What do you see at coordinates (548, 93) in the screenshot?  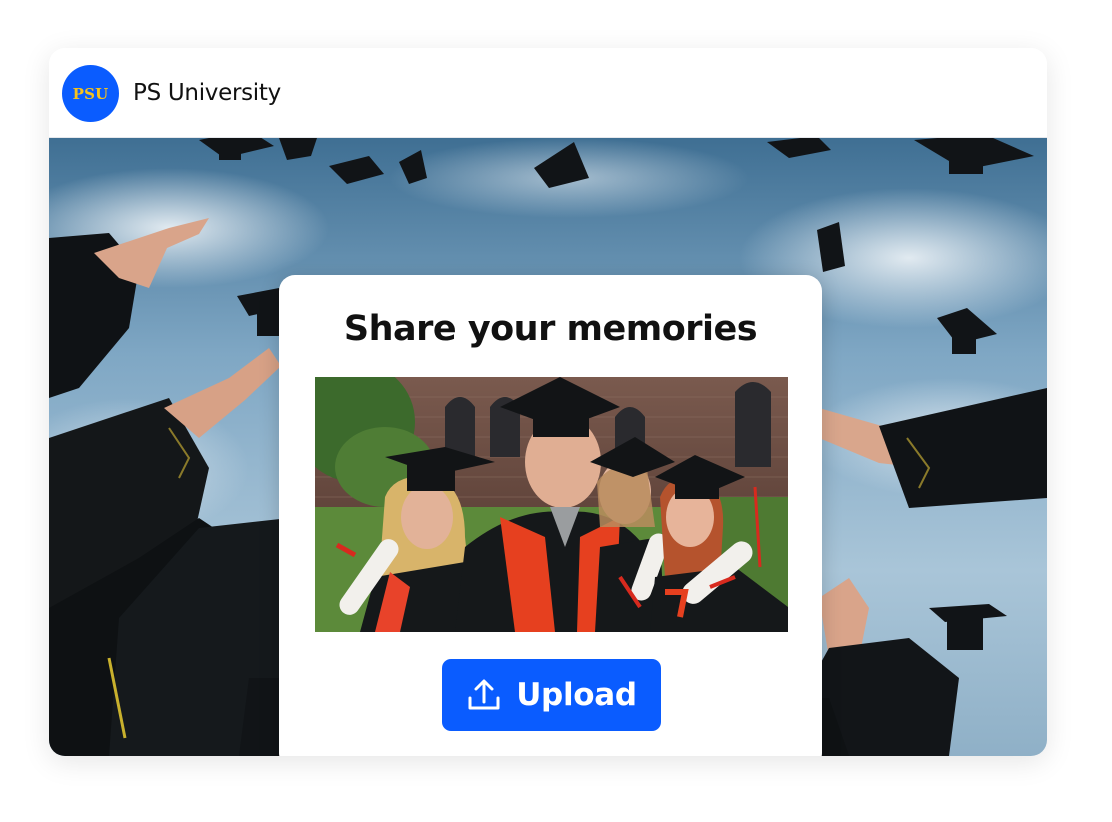 I see `header: PSU PS University` at bounding box center [548, 93].